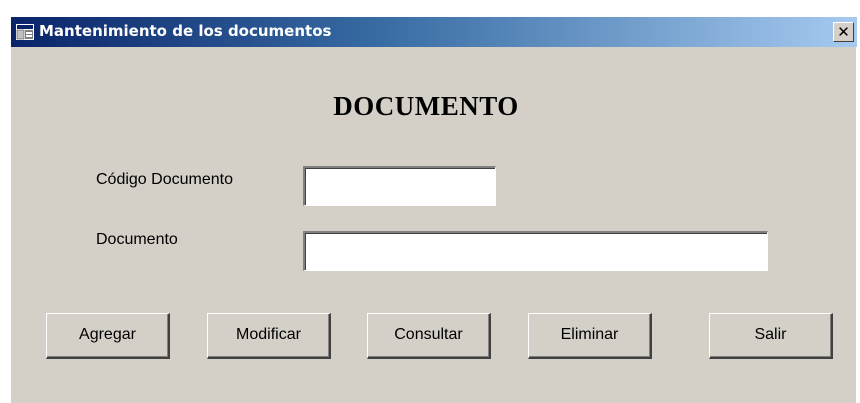  Describe the element at coordinates (771, 336) in the screenshot. I see `exit-button: Salir` at that location.